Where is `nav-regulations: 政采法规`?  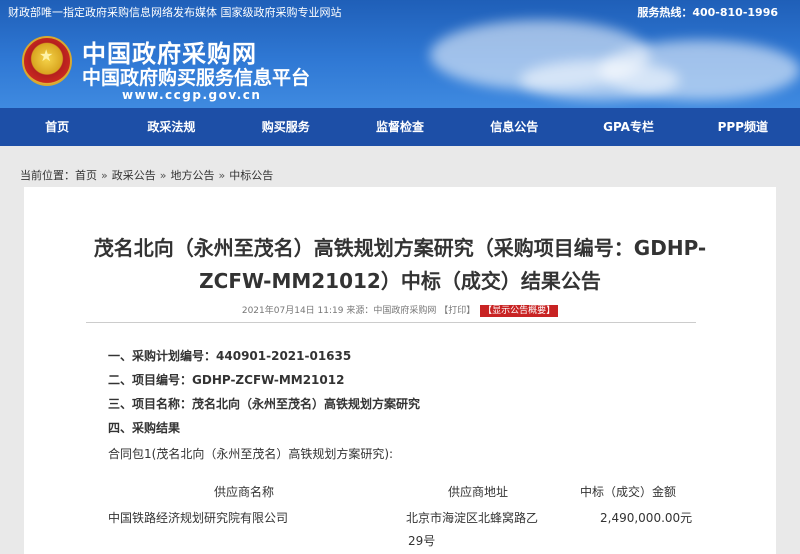
nav-regulations: 政采法规 is located at coordinates (171, 127).